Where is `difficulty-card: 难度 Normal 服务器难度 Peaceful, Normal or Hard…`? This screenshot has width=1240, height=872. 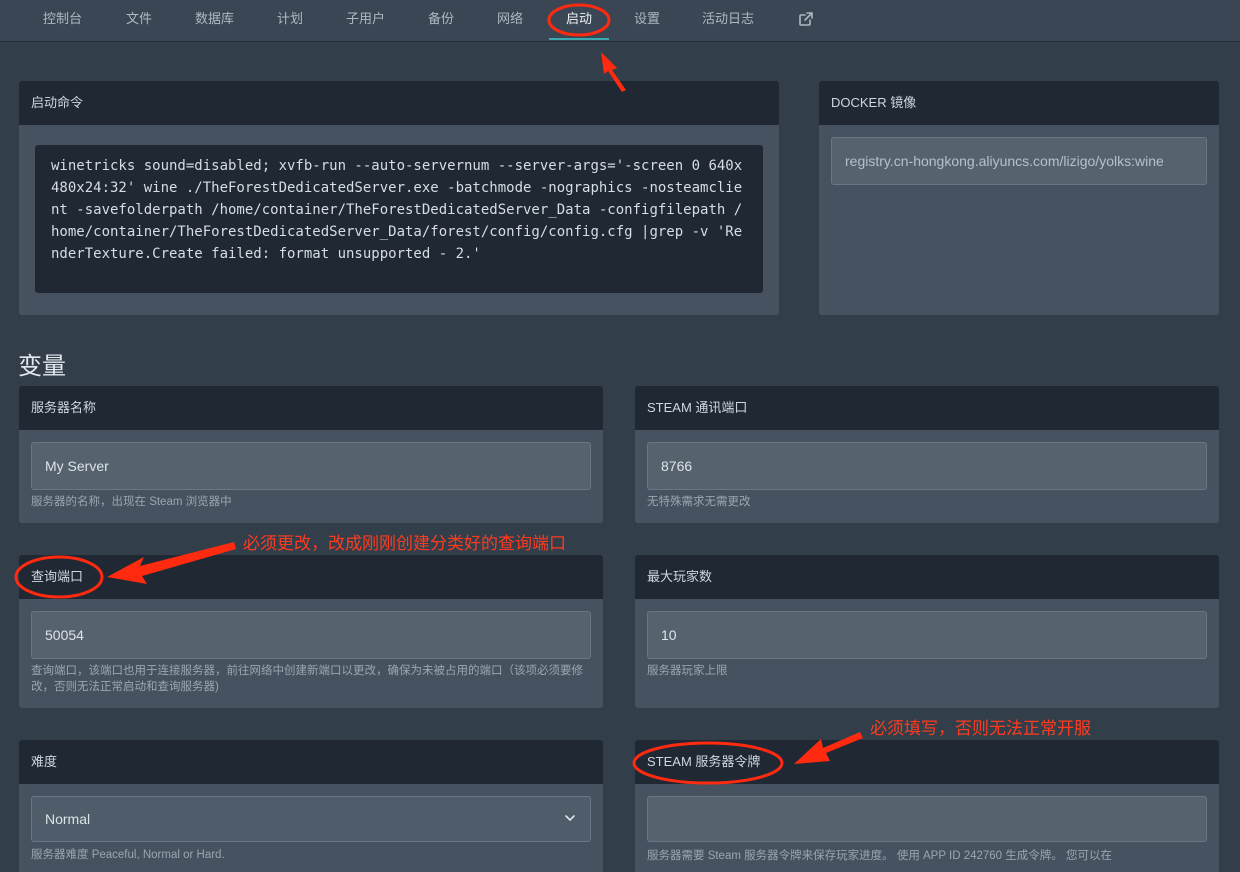 difficulty-card: 难度 Normal 服务器难度 Peaceful, Normal or Hard… is located at coordinates (311, 806).